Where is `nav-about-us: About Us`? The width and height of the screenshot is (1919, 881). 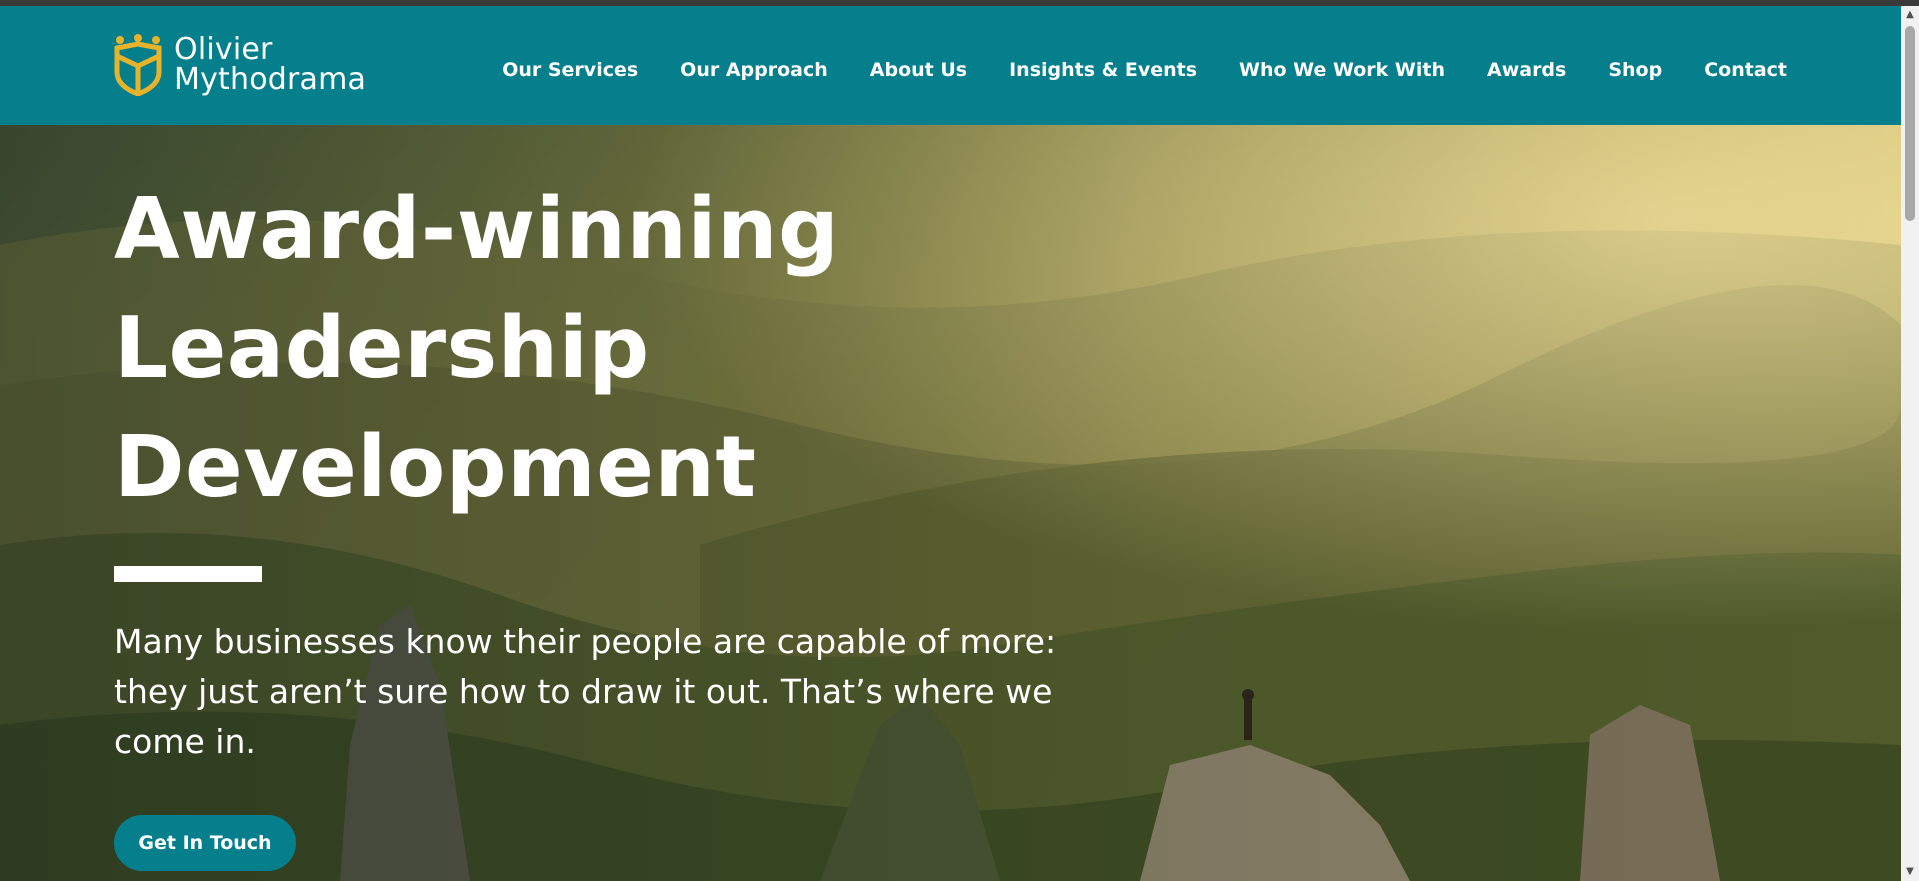 nav-about-us: About Us is located at coordinates (918, 70).